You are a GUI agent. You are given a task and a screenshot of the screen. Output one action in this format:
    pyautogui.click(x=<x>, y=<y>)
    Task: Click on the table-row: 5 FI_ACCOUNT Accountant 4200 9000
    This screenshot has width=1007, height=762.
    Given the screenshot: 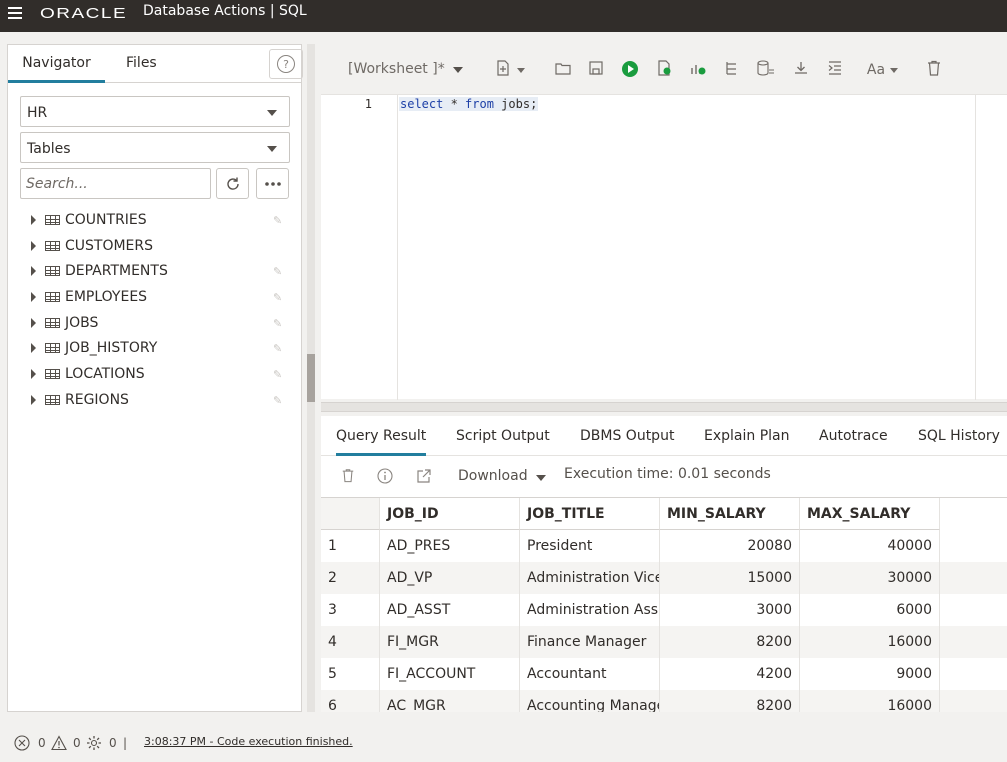 What is the action you would take?
    pyautogui.click(x=664, y=674)
    